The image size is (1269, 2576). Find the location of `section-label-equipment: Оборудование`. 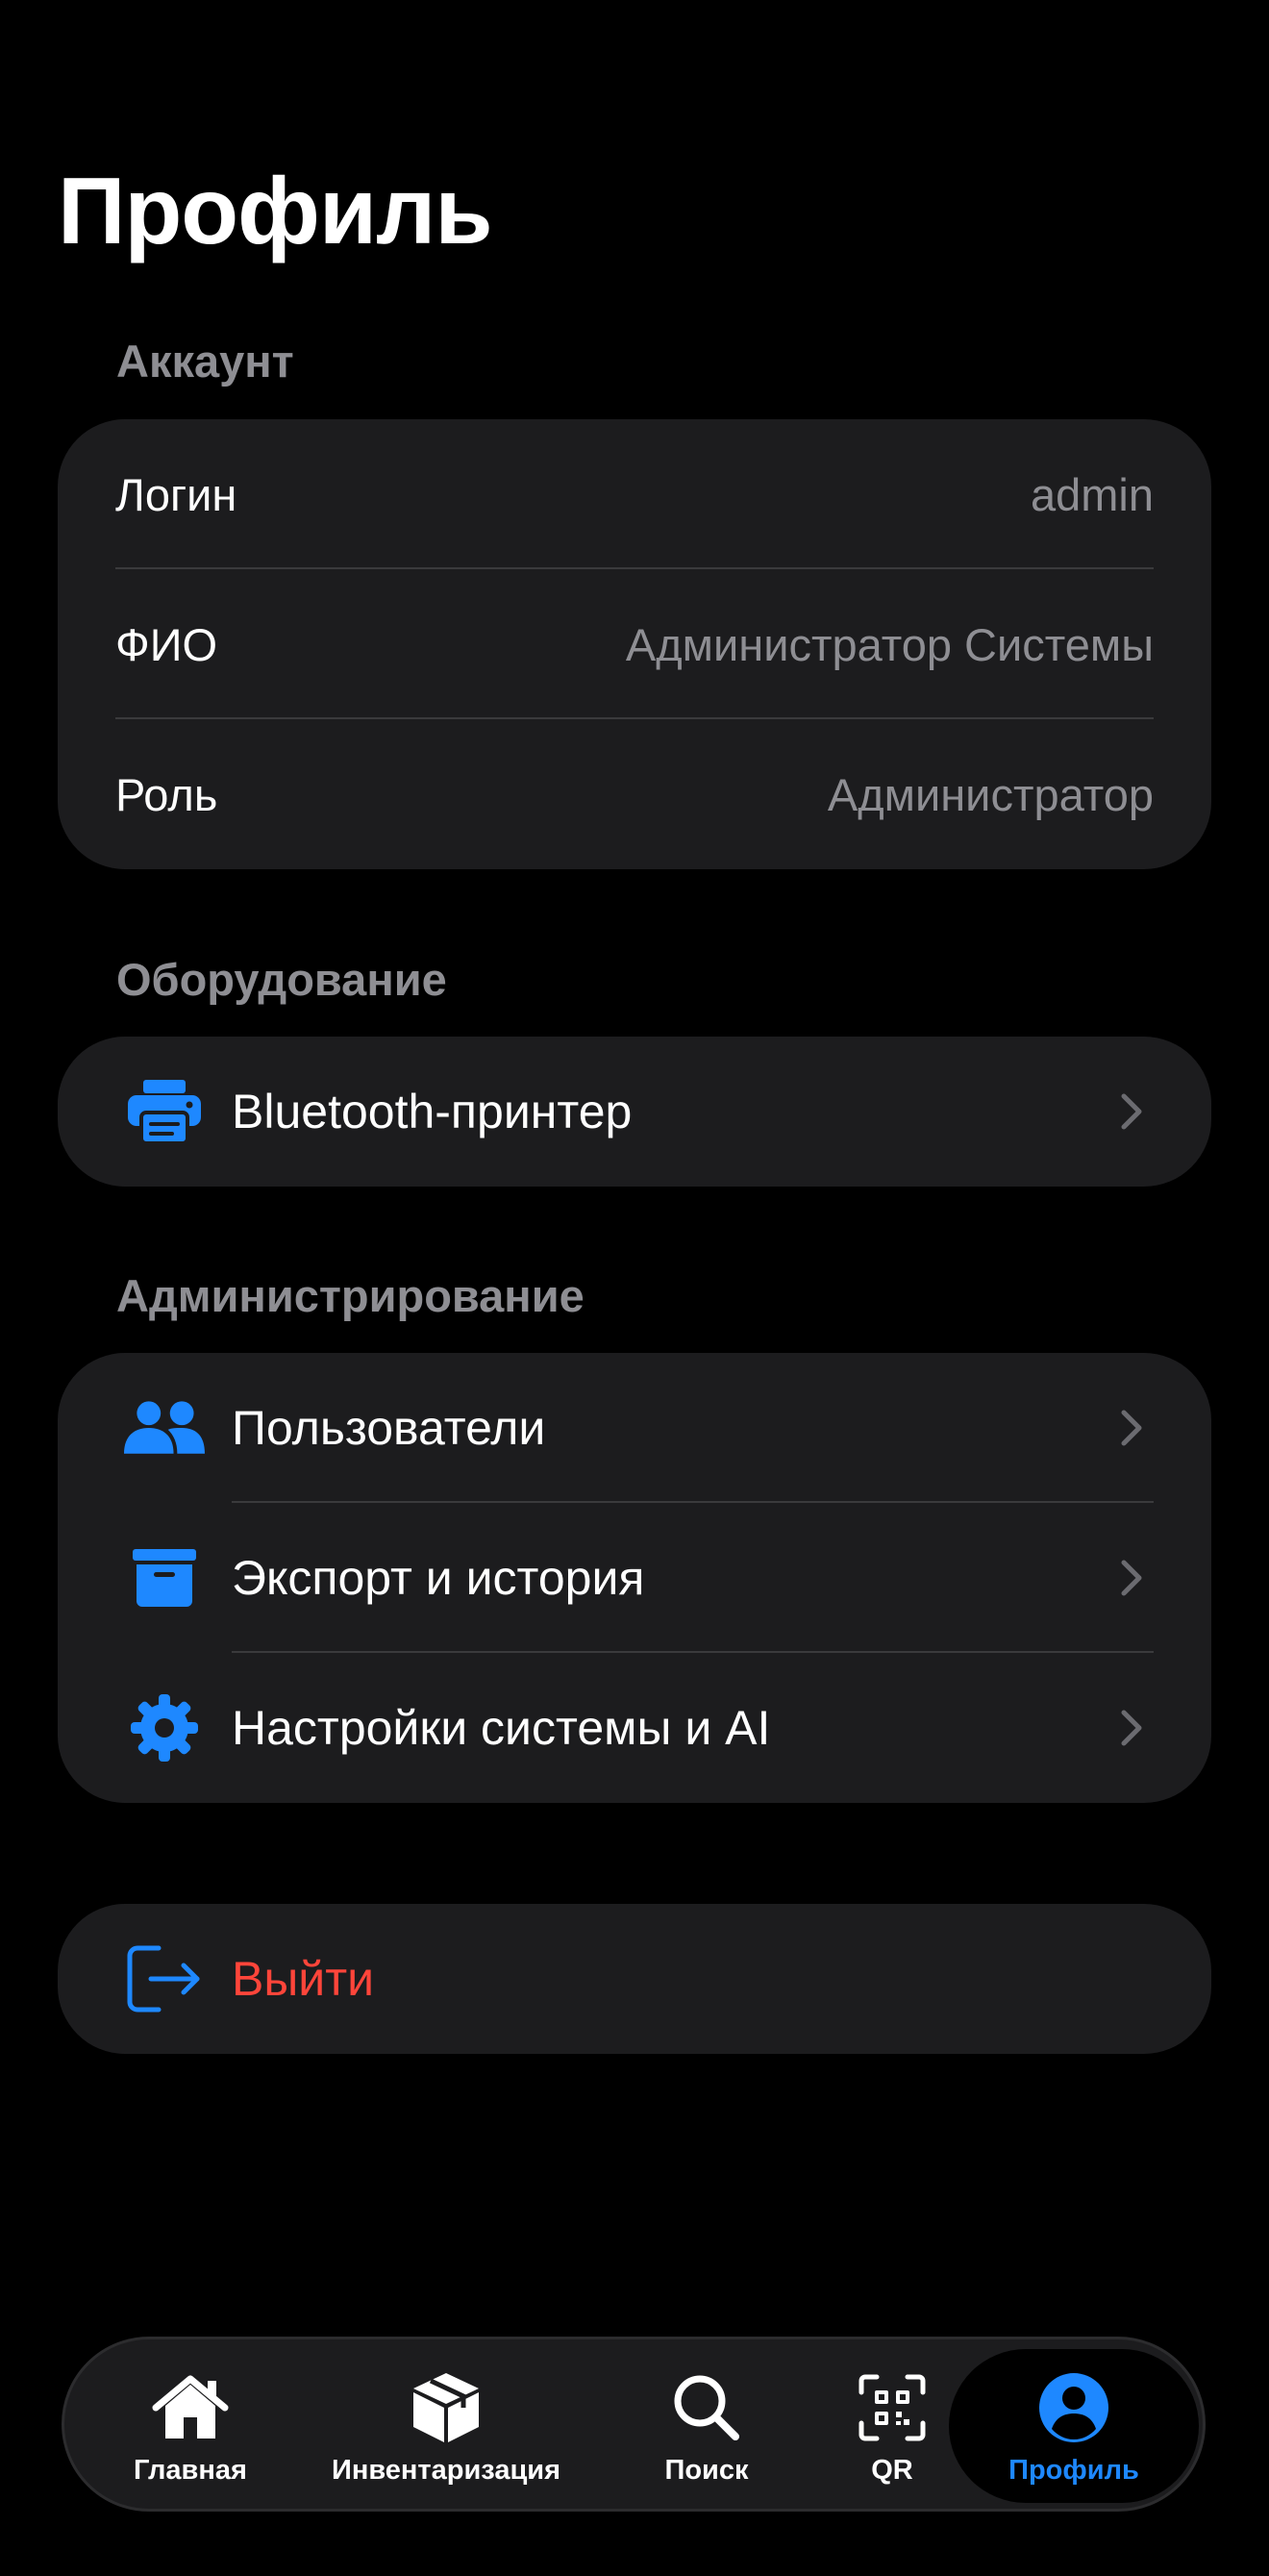

section-label-equipment: Оборудование is located at coordinates (281, 979).